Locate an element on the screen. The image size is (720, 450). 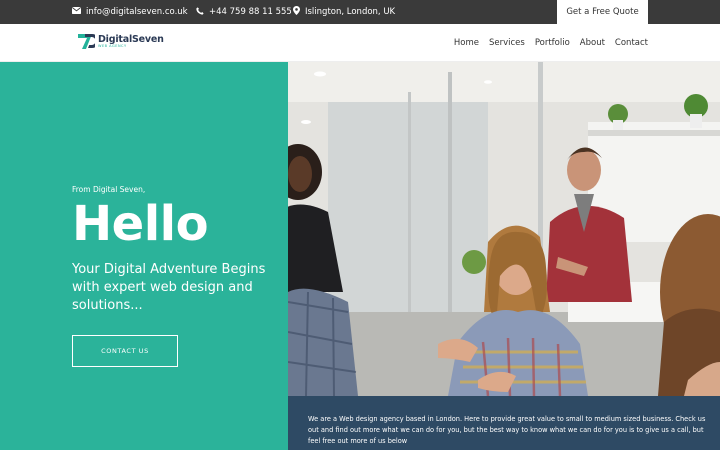
phone-link: +44 759 88 11 555 is located at coordinates (244, 12).